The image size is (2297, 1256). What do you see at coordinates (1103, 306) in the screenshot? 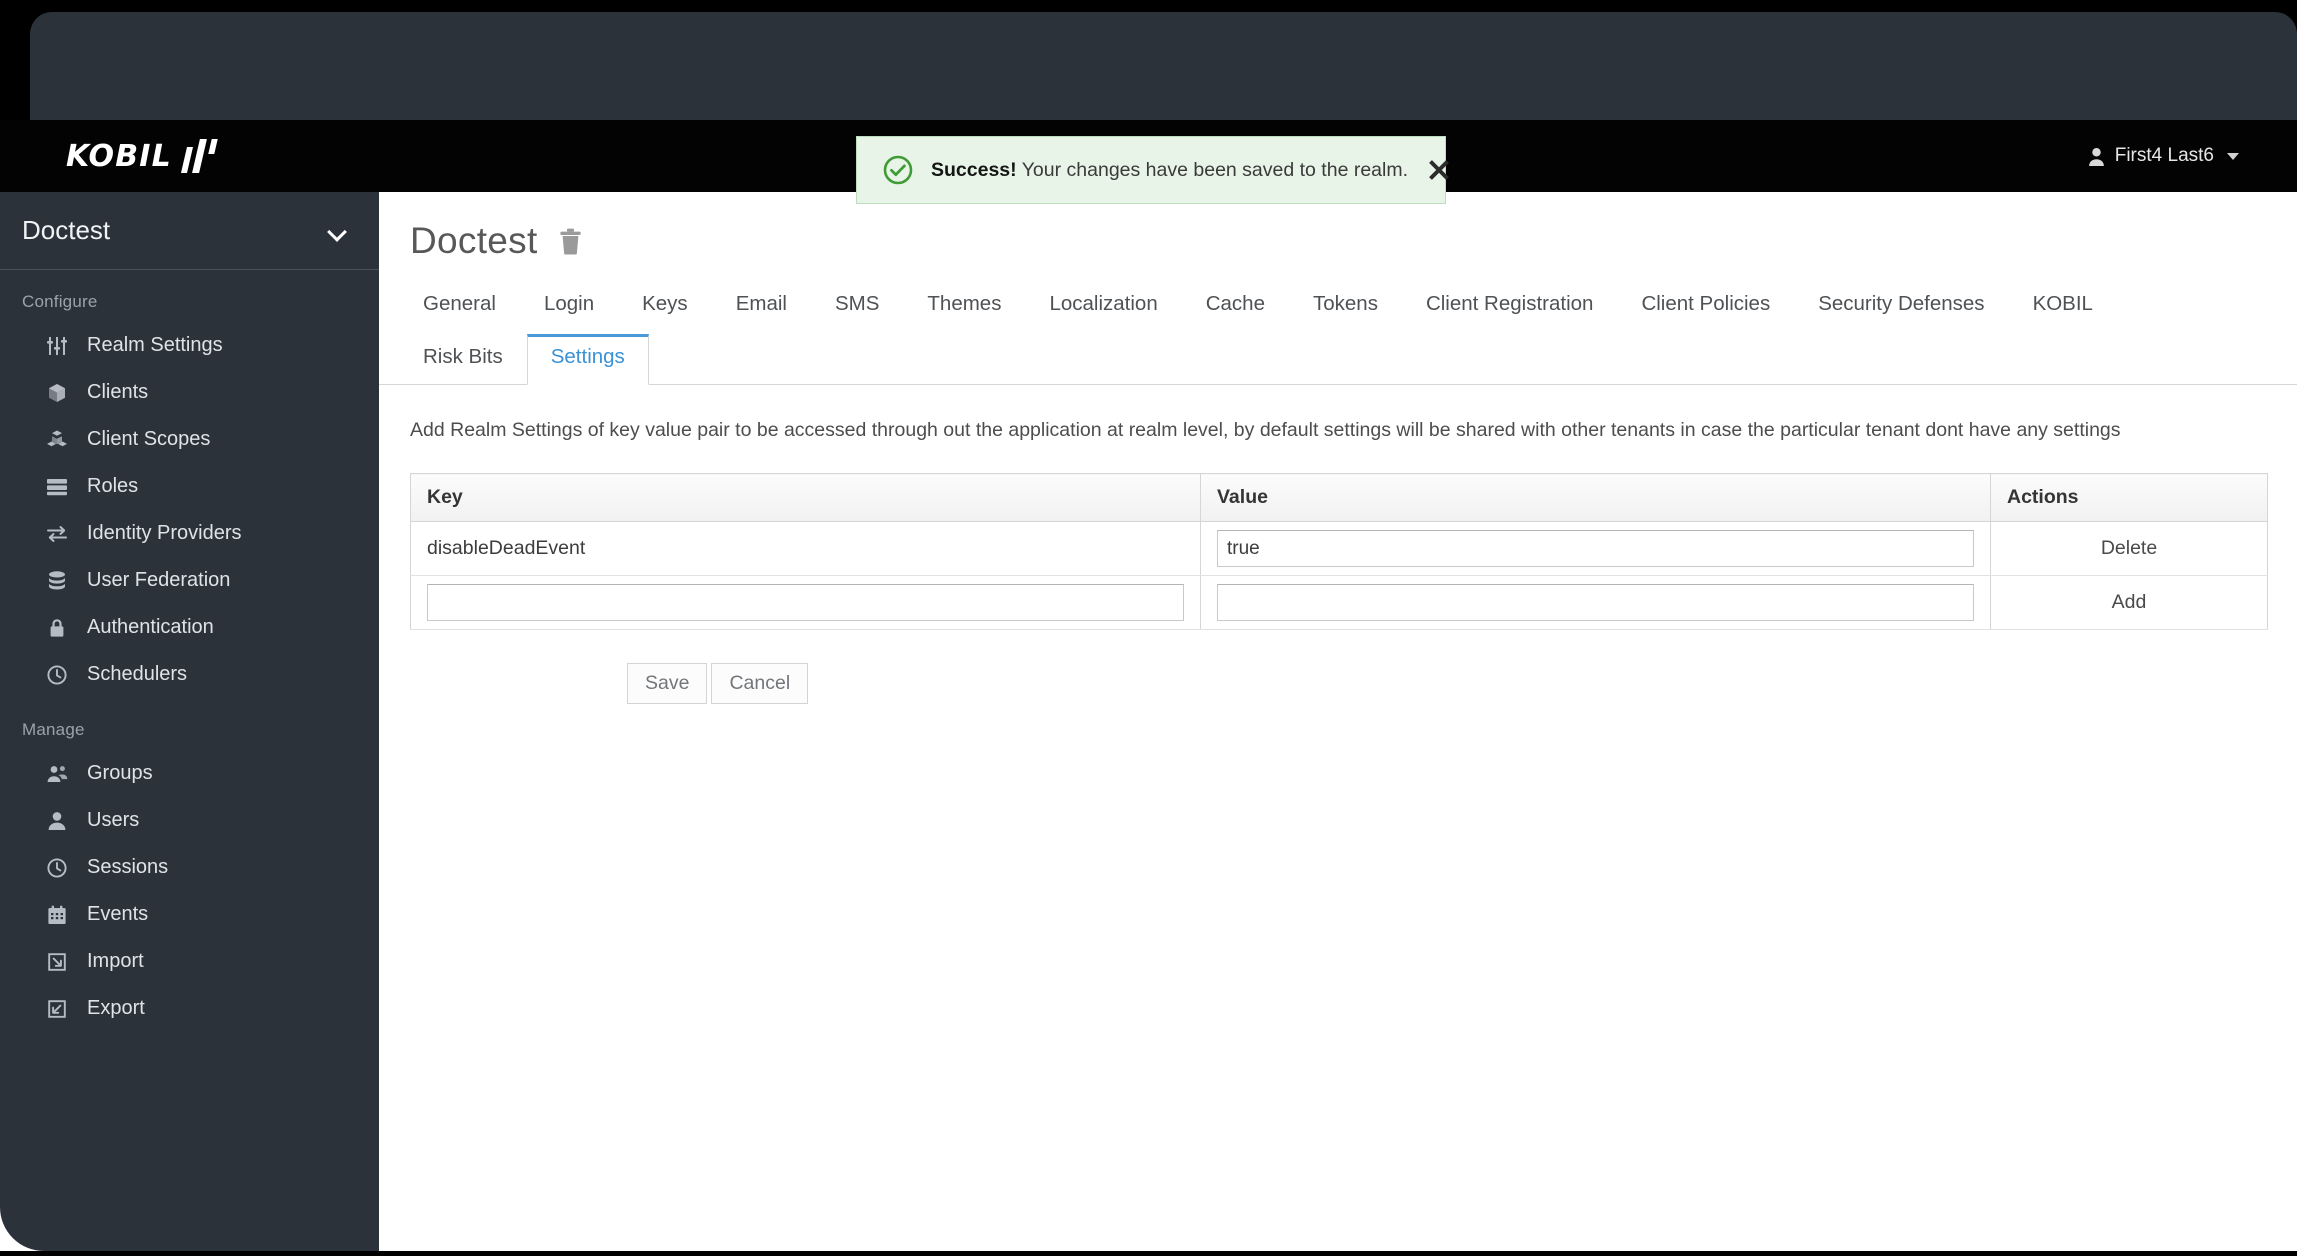
I see `tab-localization: Localization` at bounding box center [1103, 306].